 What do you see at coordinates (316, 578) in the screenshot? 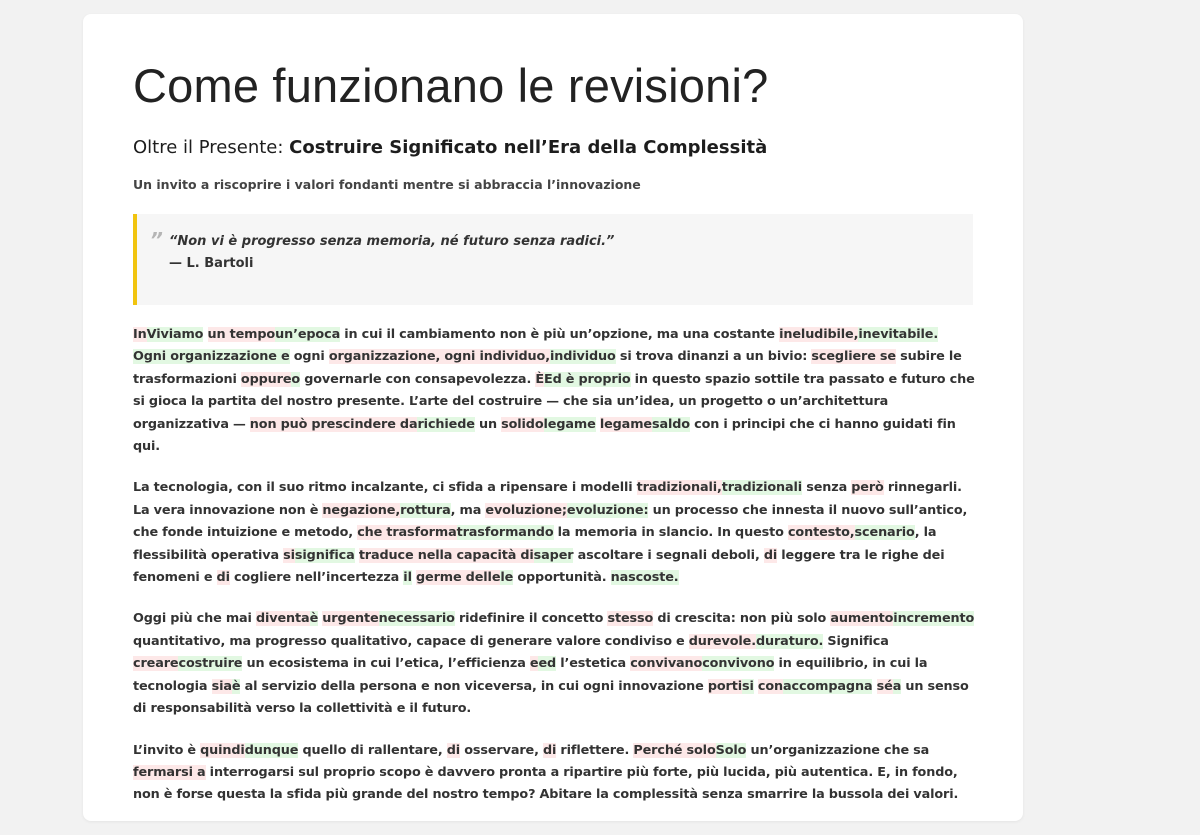
I see `text-segment: cogliere nell’incertezza` at bounding box center [316, 578].